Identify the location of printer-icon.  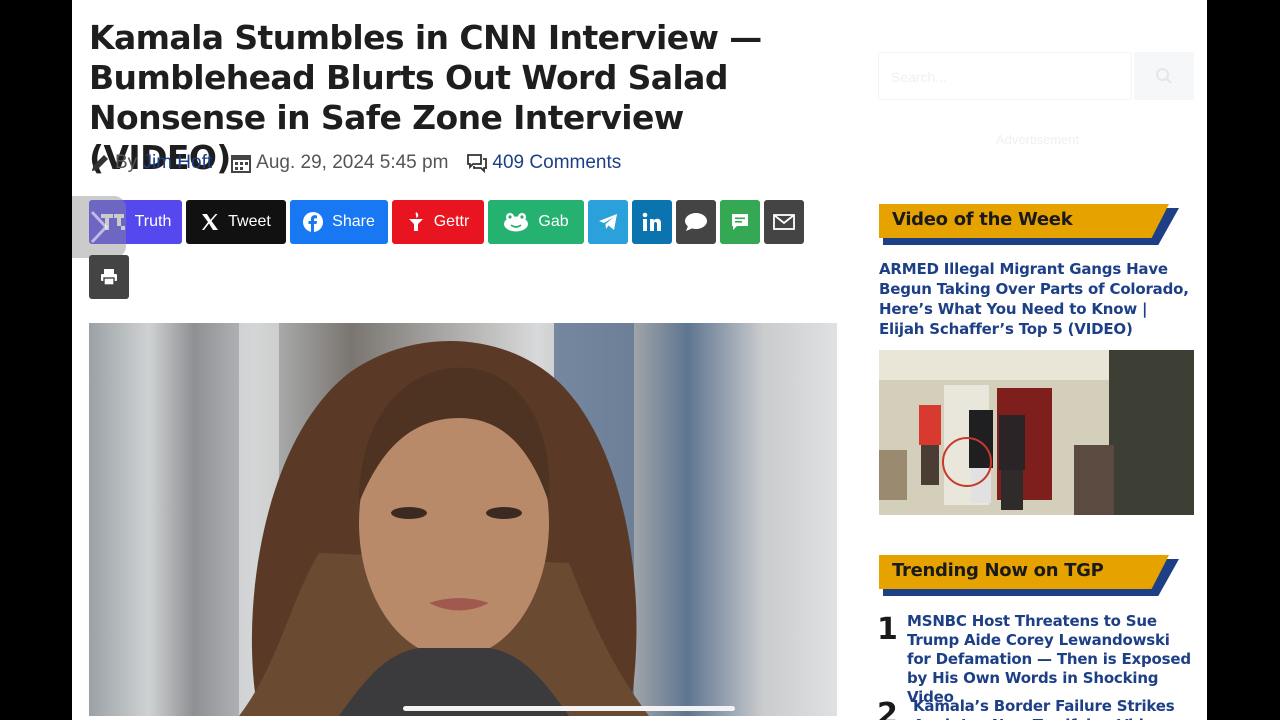
(109, 277).